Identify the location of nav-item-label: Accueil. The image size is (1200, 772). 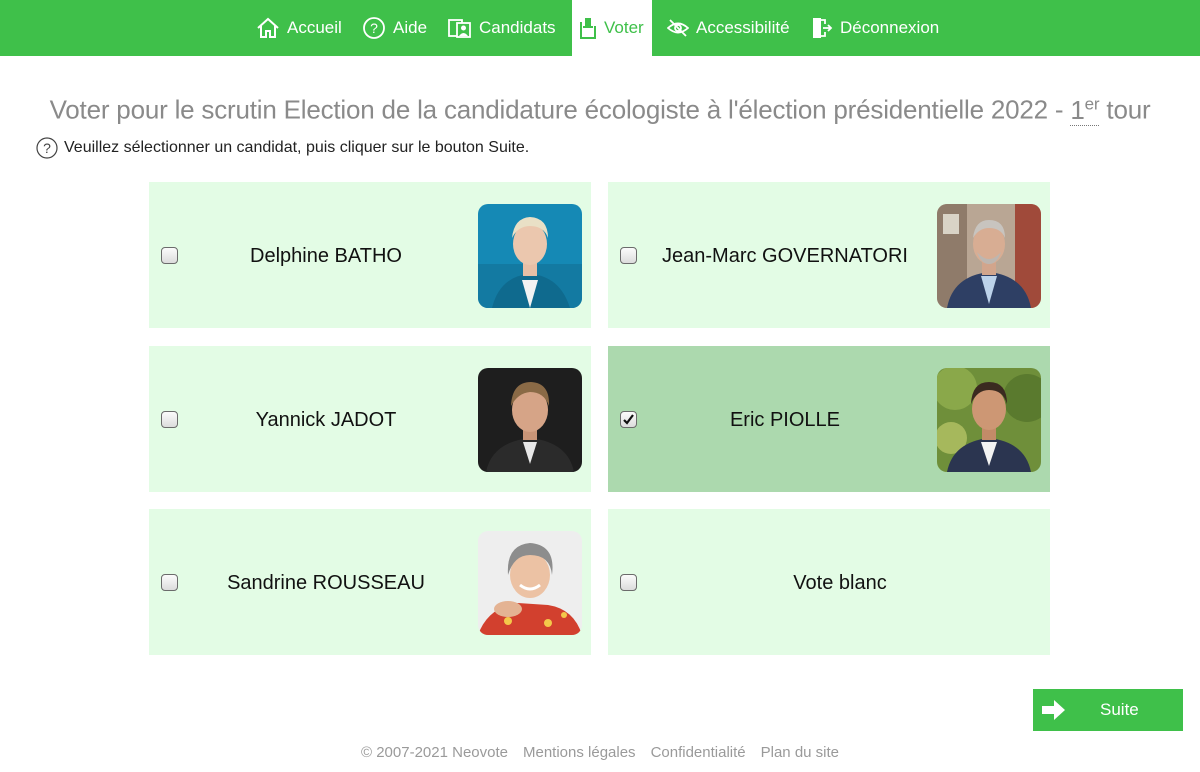
(314, 27).